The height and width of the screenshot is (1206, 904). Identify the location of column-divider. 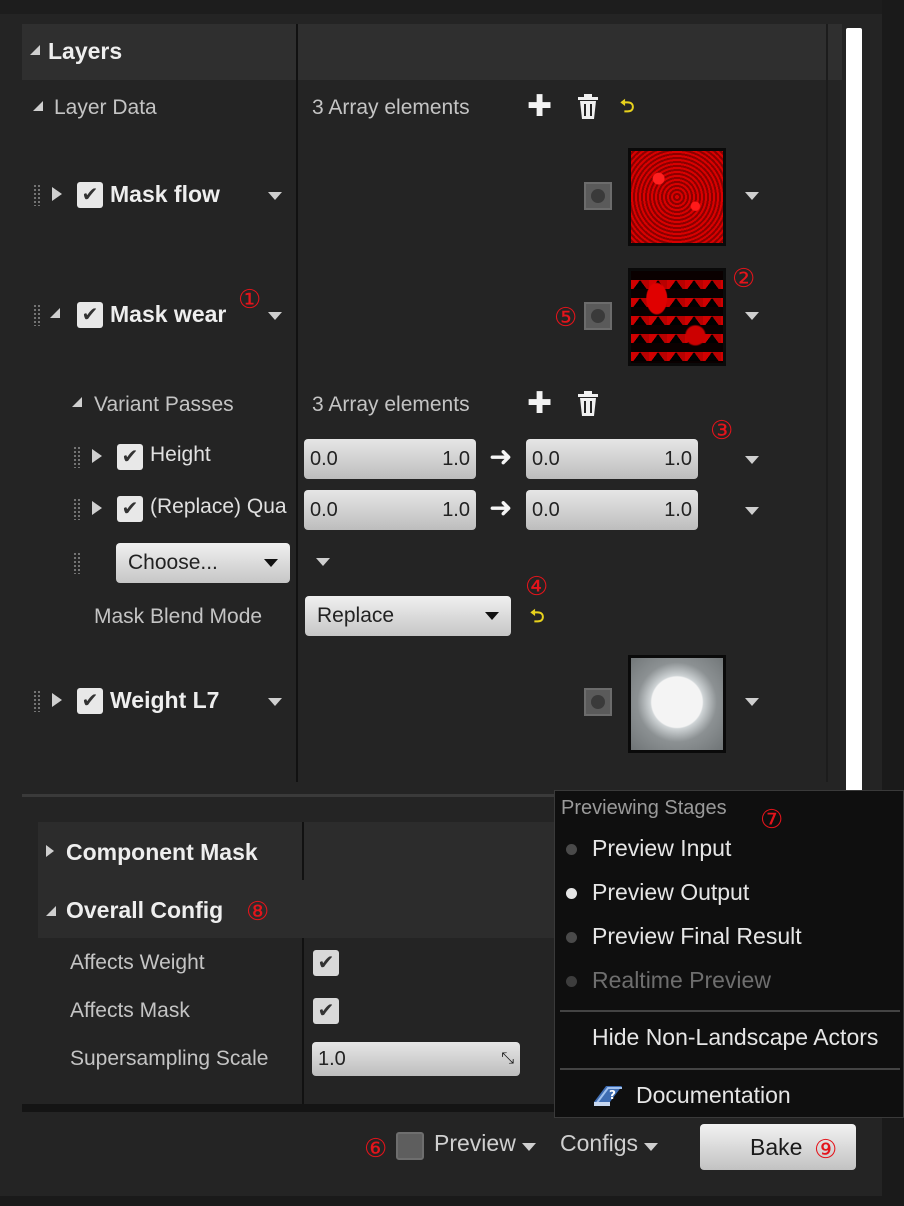
(297, 403).